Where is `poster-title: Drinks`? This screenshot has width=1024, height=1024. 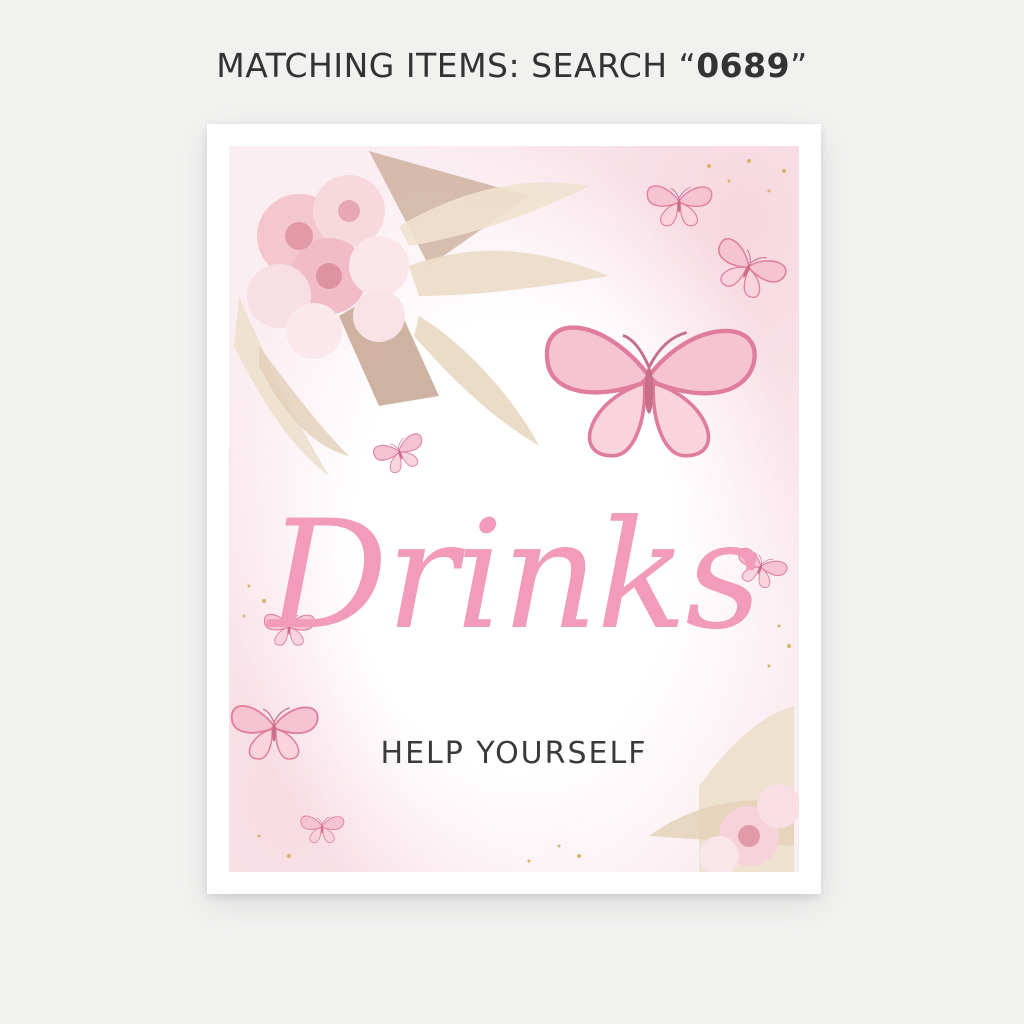
poster-title: Drinks is located at coordinates (514, 576).